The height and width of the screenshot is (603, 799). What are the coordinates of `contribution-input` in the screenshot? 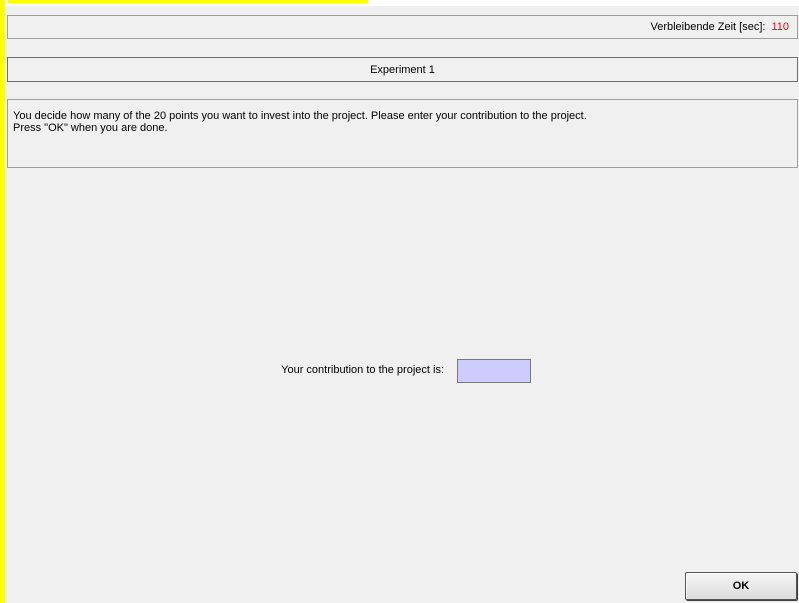 It's located at (494, 371).